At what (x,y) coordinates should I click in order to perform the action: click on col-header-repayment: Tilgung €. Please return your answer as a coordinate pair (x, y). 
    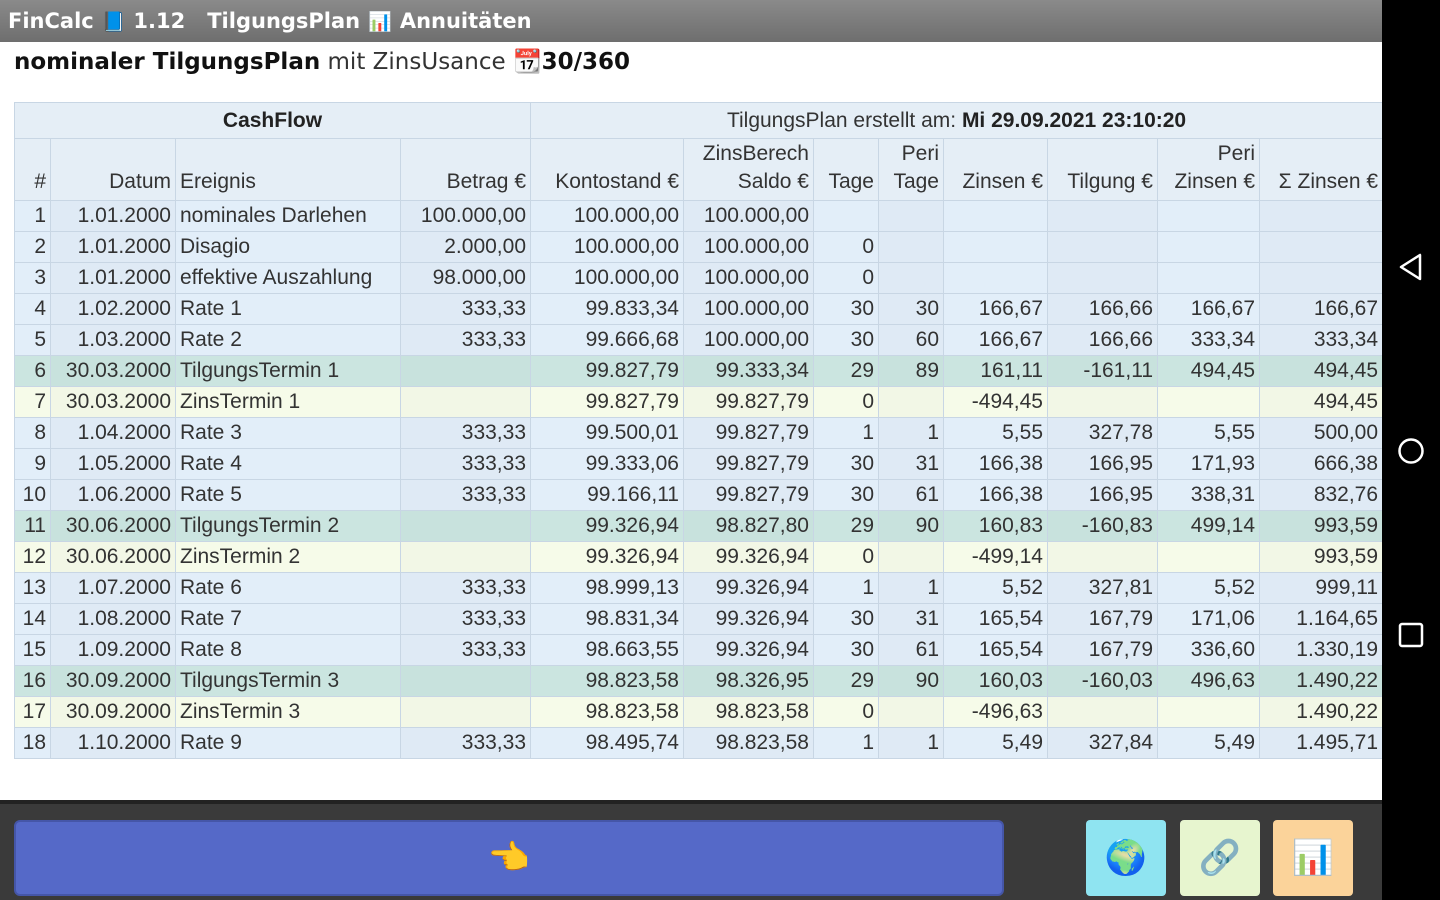
    Looking at the image, I should click on (1102, 169).